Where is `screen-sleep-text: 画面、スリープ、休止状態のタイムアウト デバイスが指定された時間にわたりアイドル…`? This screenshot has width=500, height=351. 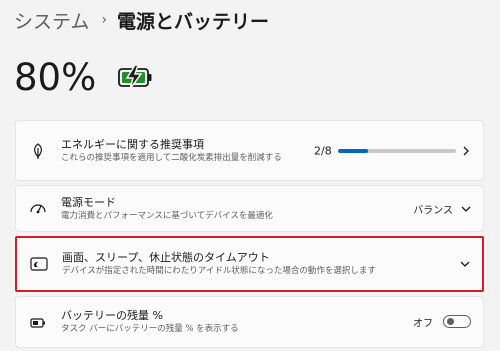
screen-sleep-text: 画面、スリープ、休止状態のタイムアウト デバイスが指定された時間にわたりアイドル… is located at coordinates (219, 264).